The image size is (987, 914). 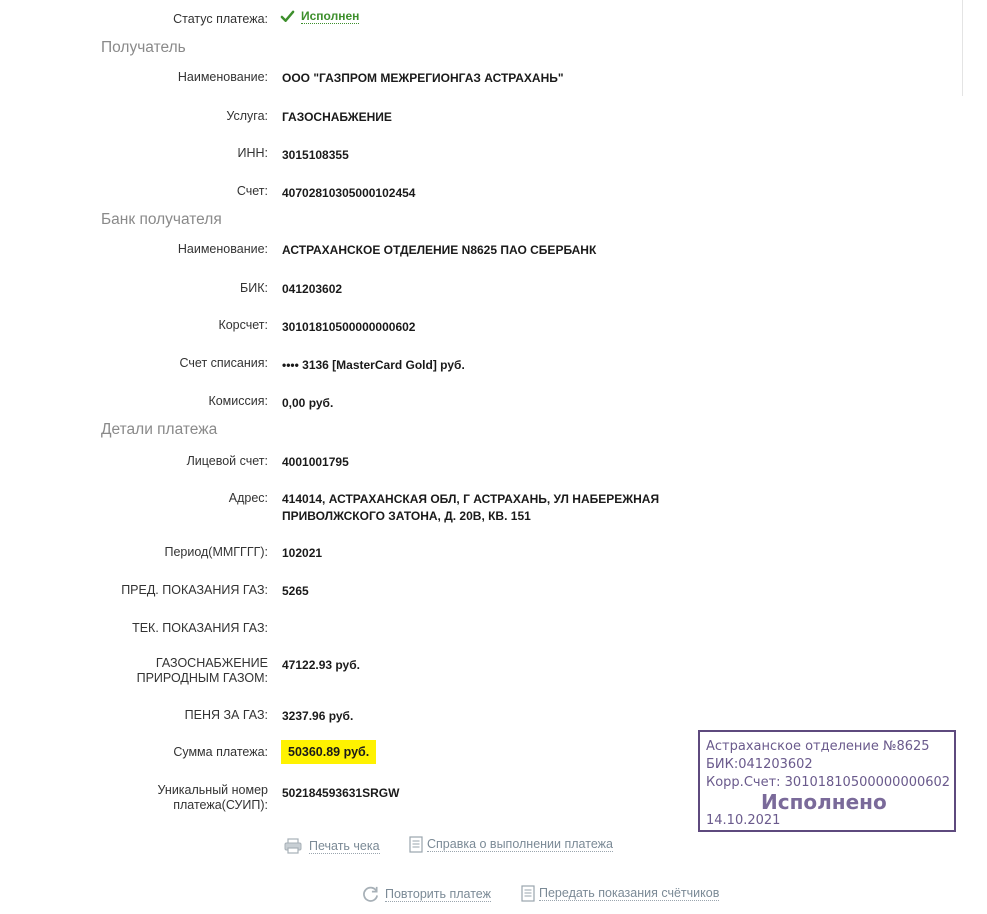 I want to click on gas-value: 47122.93 руб., so click(x=321, y=665).